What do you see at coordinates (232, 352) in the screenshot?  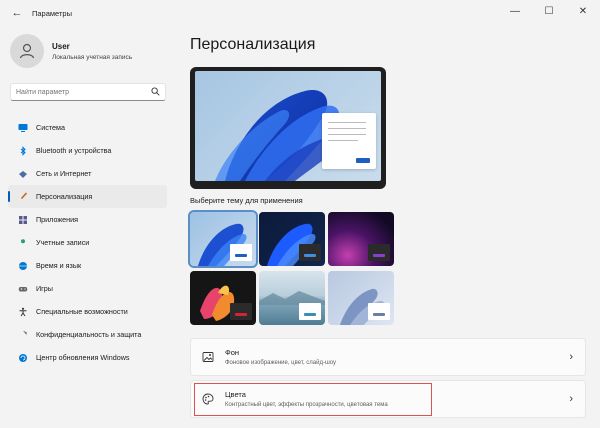 I see `card-background-title: Фон` at bounding box center [232, 352].